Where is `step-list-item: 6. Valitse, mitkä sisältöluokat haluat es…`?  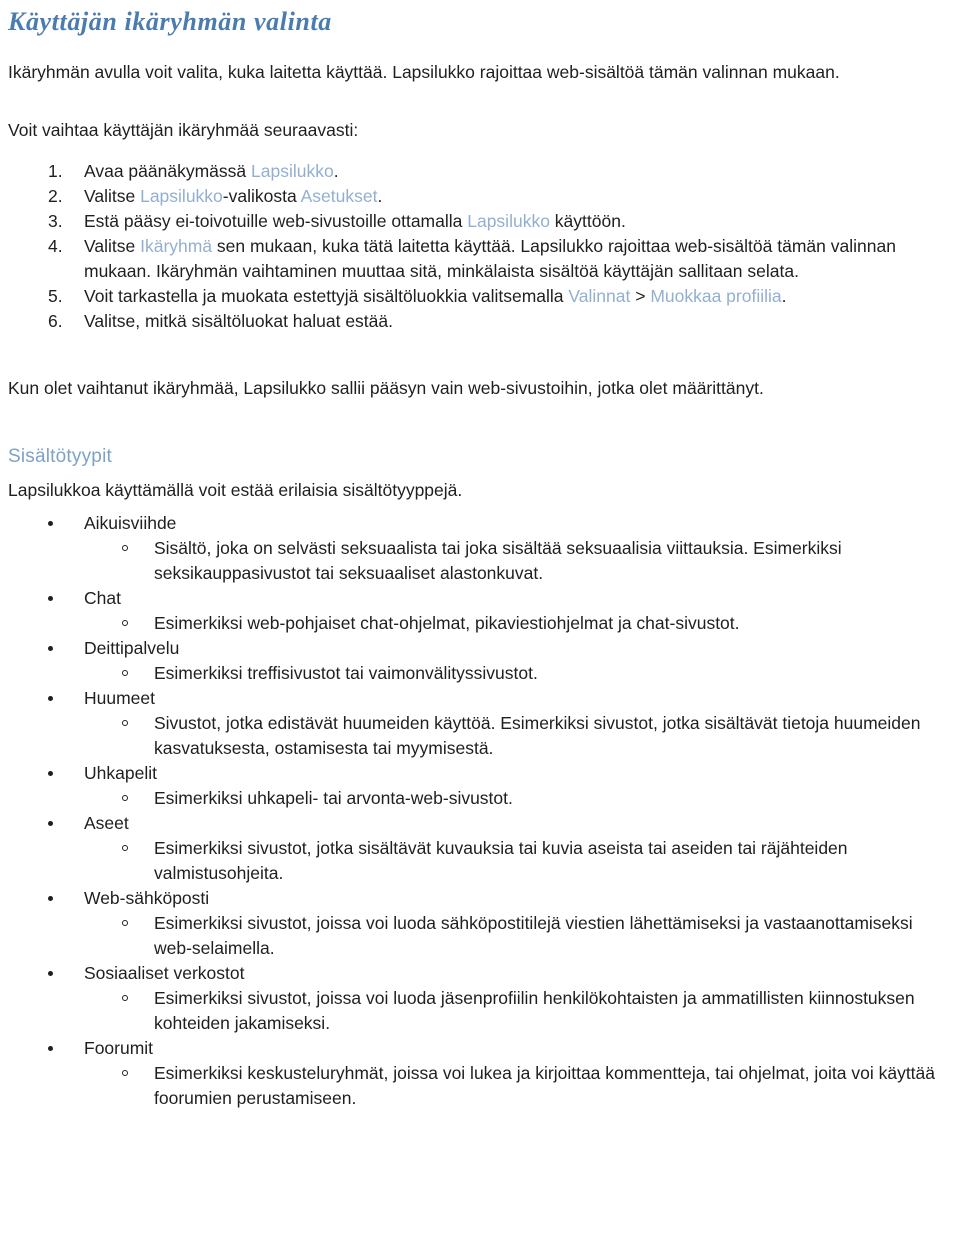 step-list-item: 6. Valitse, mitkä sisältöluokat haluat es… is located at coordinates (474, 321).